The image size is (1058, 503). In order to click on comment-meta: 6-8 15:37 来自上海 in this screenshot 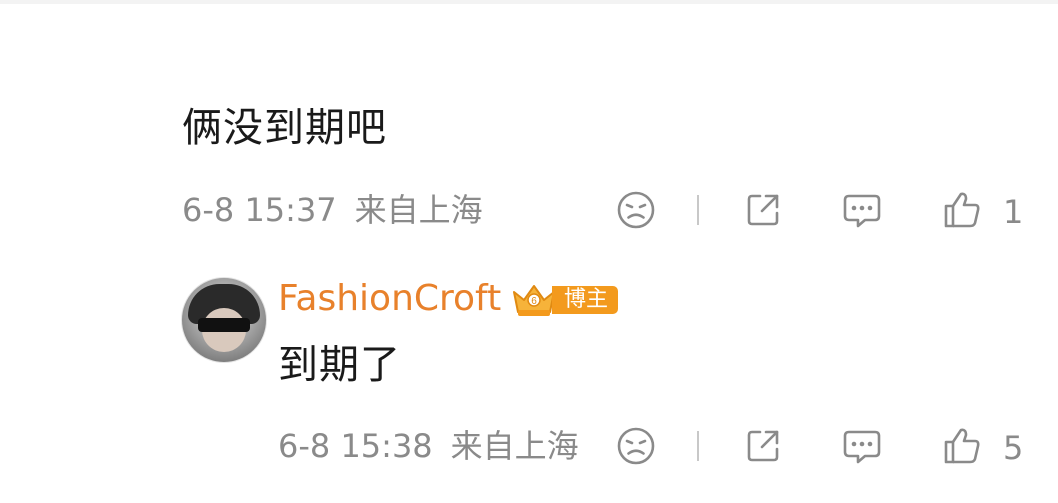, I will do `click(332, 210)`.